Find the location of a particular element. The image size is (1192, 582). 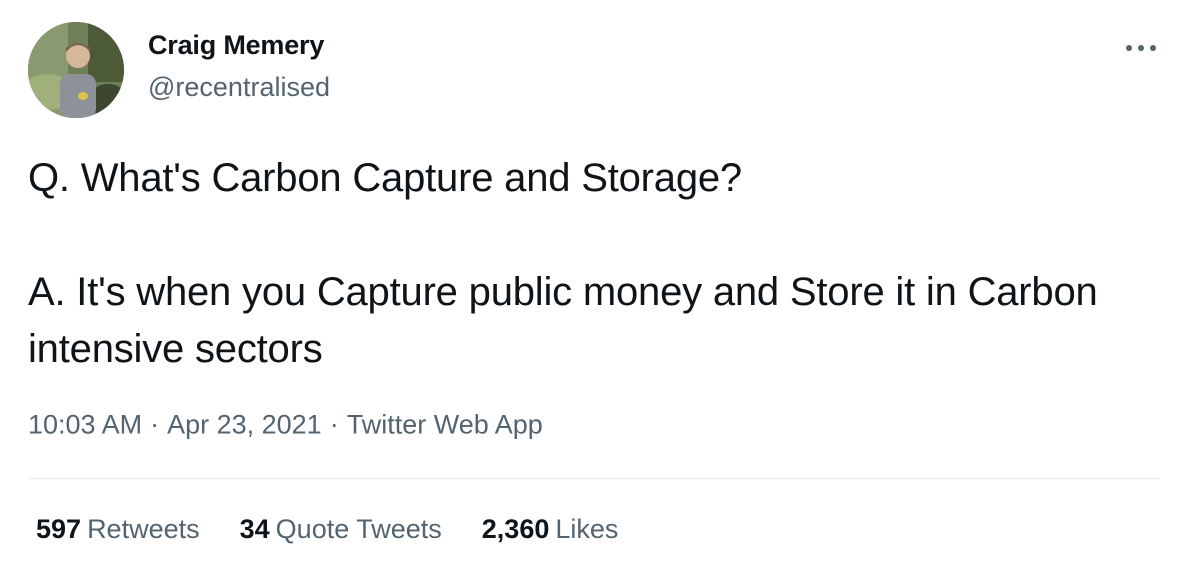

likes-count: 2,360 is located at coordinates (515, 529).